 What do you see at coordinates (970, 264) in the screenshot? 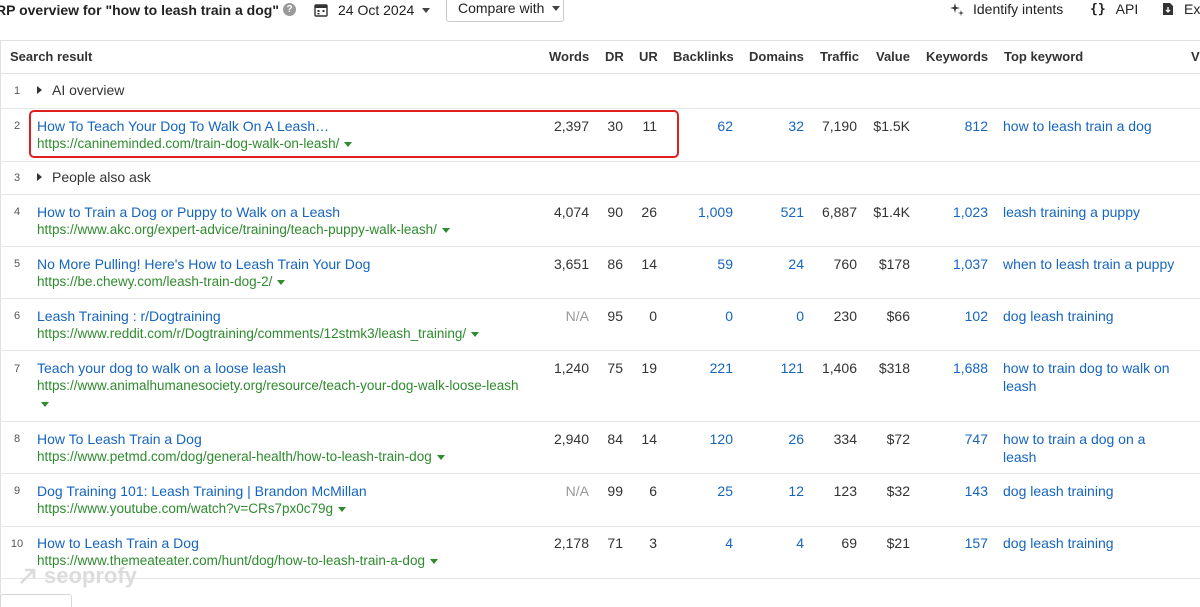
I see `cell-keywords: 1,037` at bounding box center [970, 264].